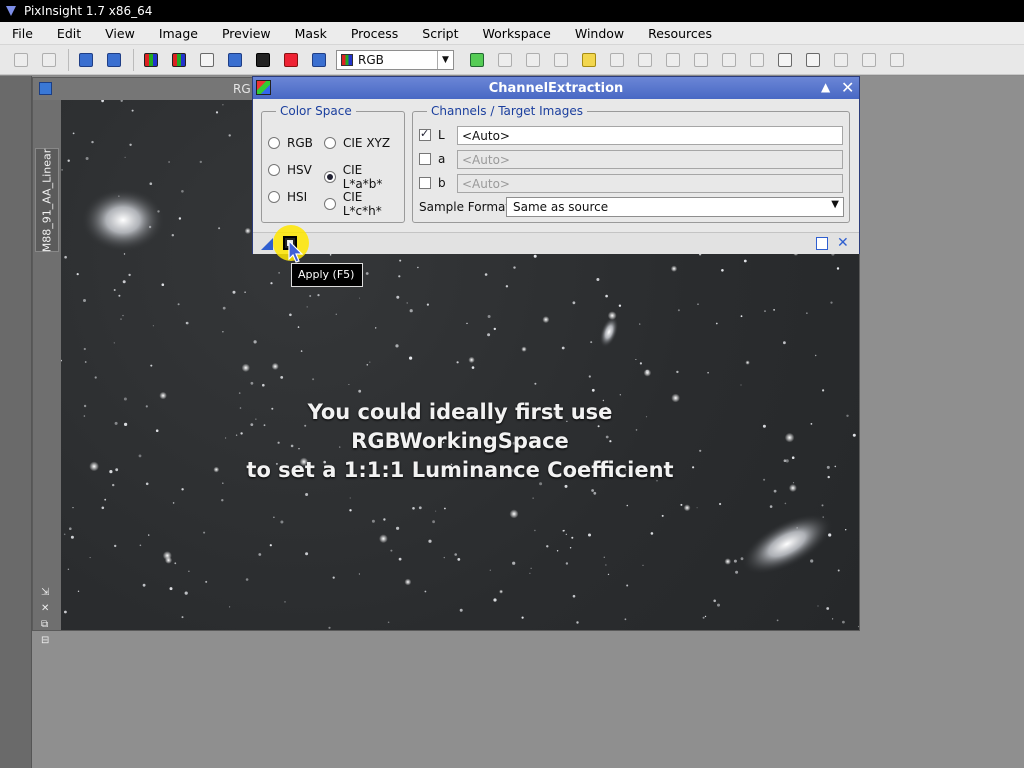  I want to click on screen-button, so click(319, 60).